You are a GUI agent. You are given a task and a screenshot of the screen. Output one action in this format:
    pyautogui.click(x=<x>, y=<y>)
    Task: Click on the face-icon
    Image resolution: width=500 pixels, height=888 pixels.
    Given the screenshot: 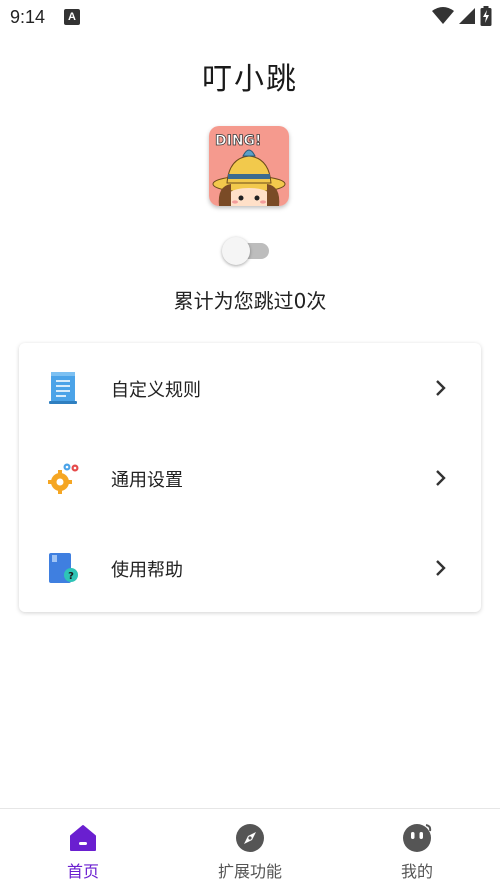 What is the action you would take?
    pyautogui.click(x=417, y=838)
    